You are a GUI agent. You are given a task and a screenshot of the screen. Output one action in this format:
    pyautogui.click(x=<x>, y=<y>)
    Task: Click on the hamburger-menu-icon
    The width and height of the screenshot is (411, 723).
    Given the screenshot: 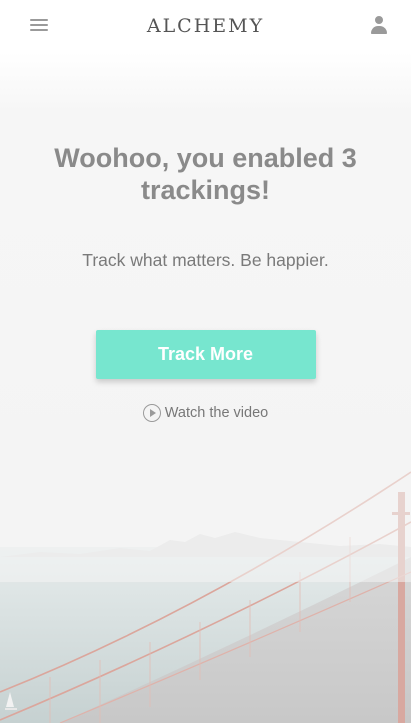 What is the action you would take?
    pyautogui.click(x=39, y=25)
    